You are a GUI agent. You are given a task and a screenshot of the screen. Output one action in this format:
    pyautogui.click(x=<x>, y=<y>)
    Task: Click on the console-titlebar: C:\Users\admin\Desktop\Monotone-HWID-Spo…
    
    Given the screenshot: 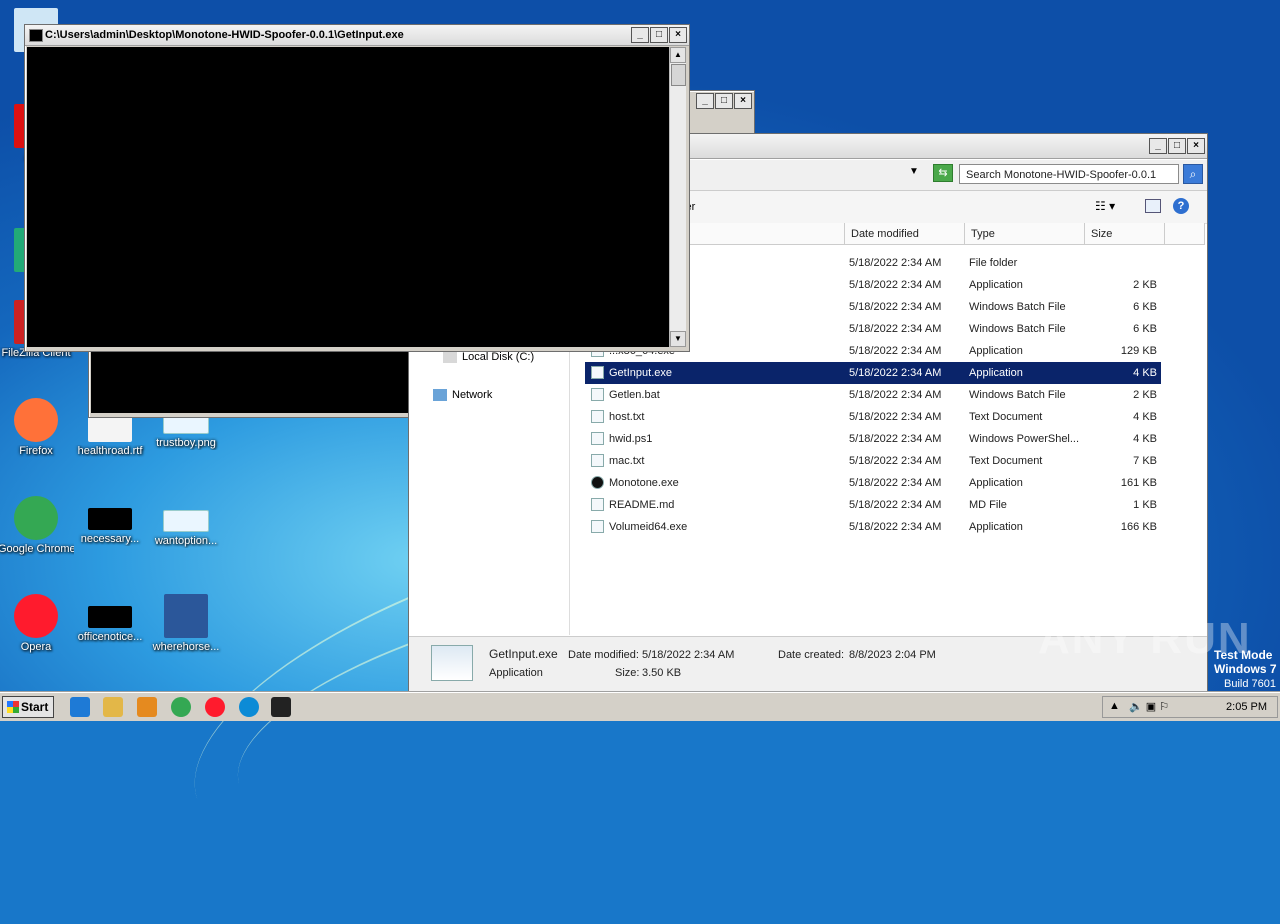 What is the action you would take?
    pyautogui.click(x=357, y=35)
    